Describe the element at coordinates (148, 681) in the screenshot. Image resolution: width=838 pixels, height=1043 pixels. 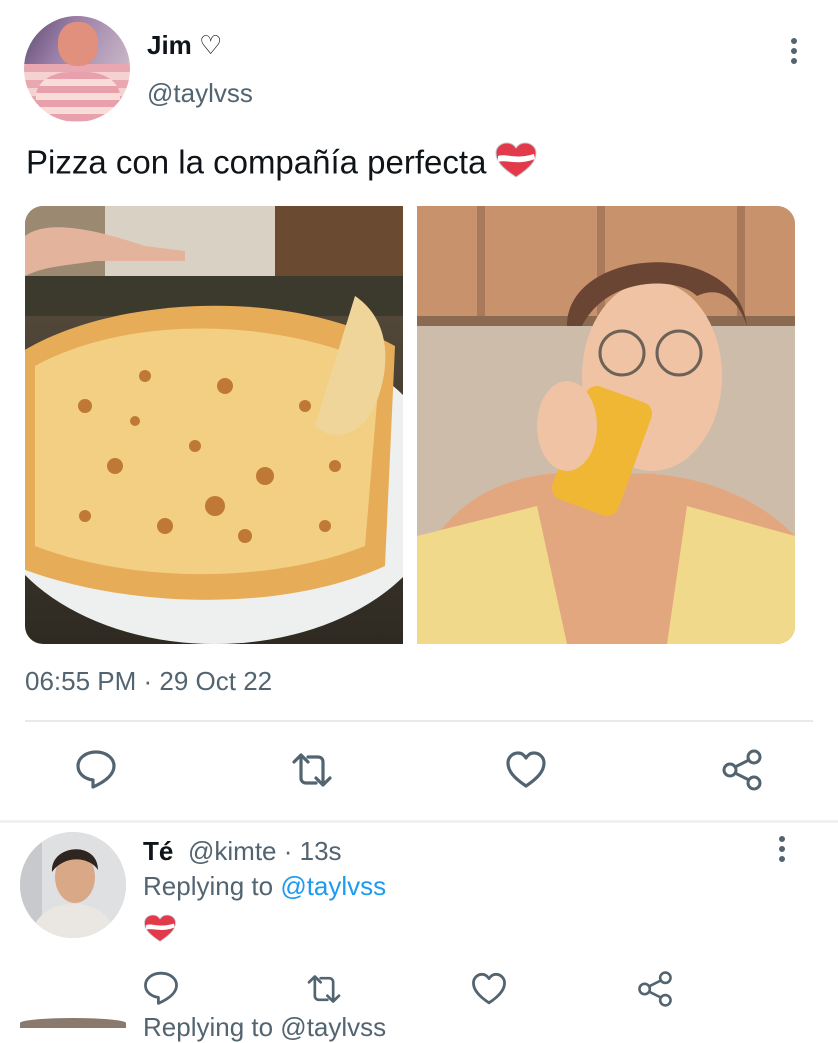
I see `tweet-timestamp: 06:55 PM · 29 Oct 22` at that location.